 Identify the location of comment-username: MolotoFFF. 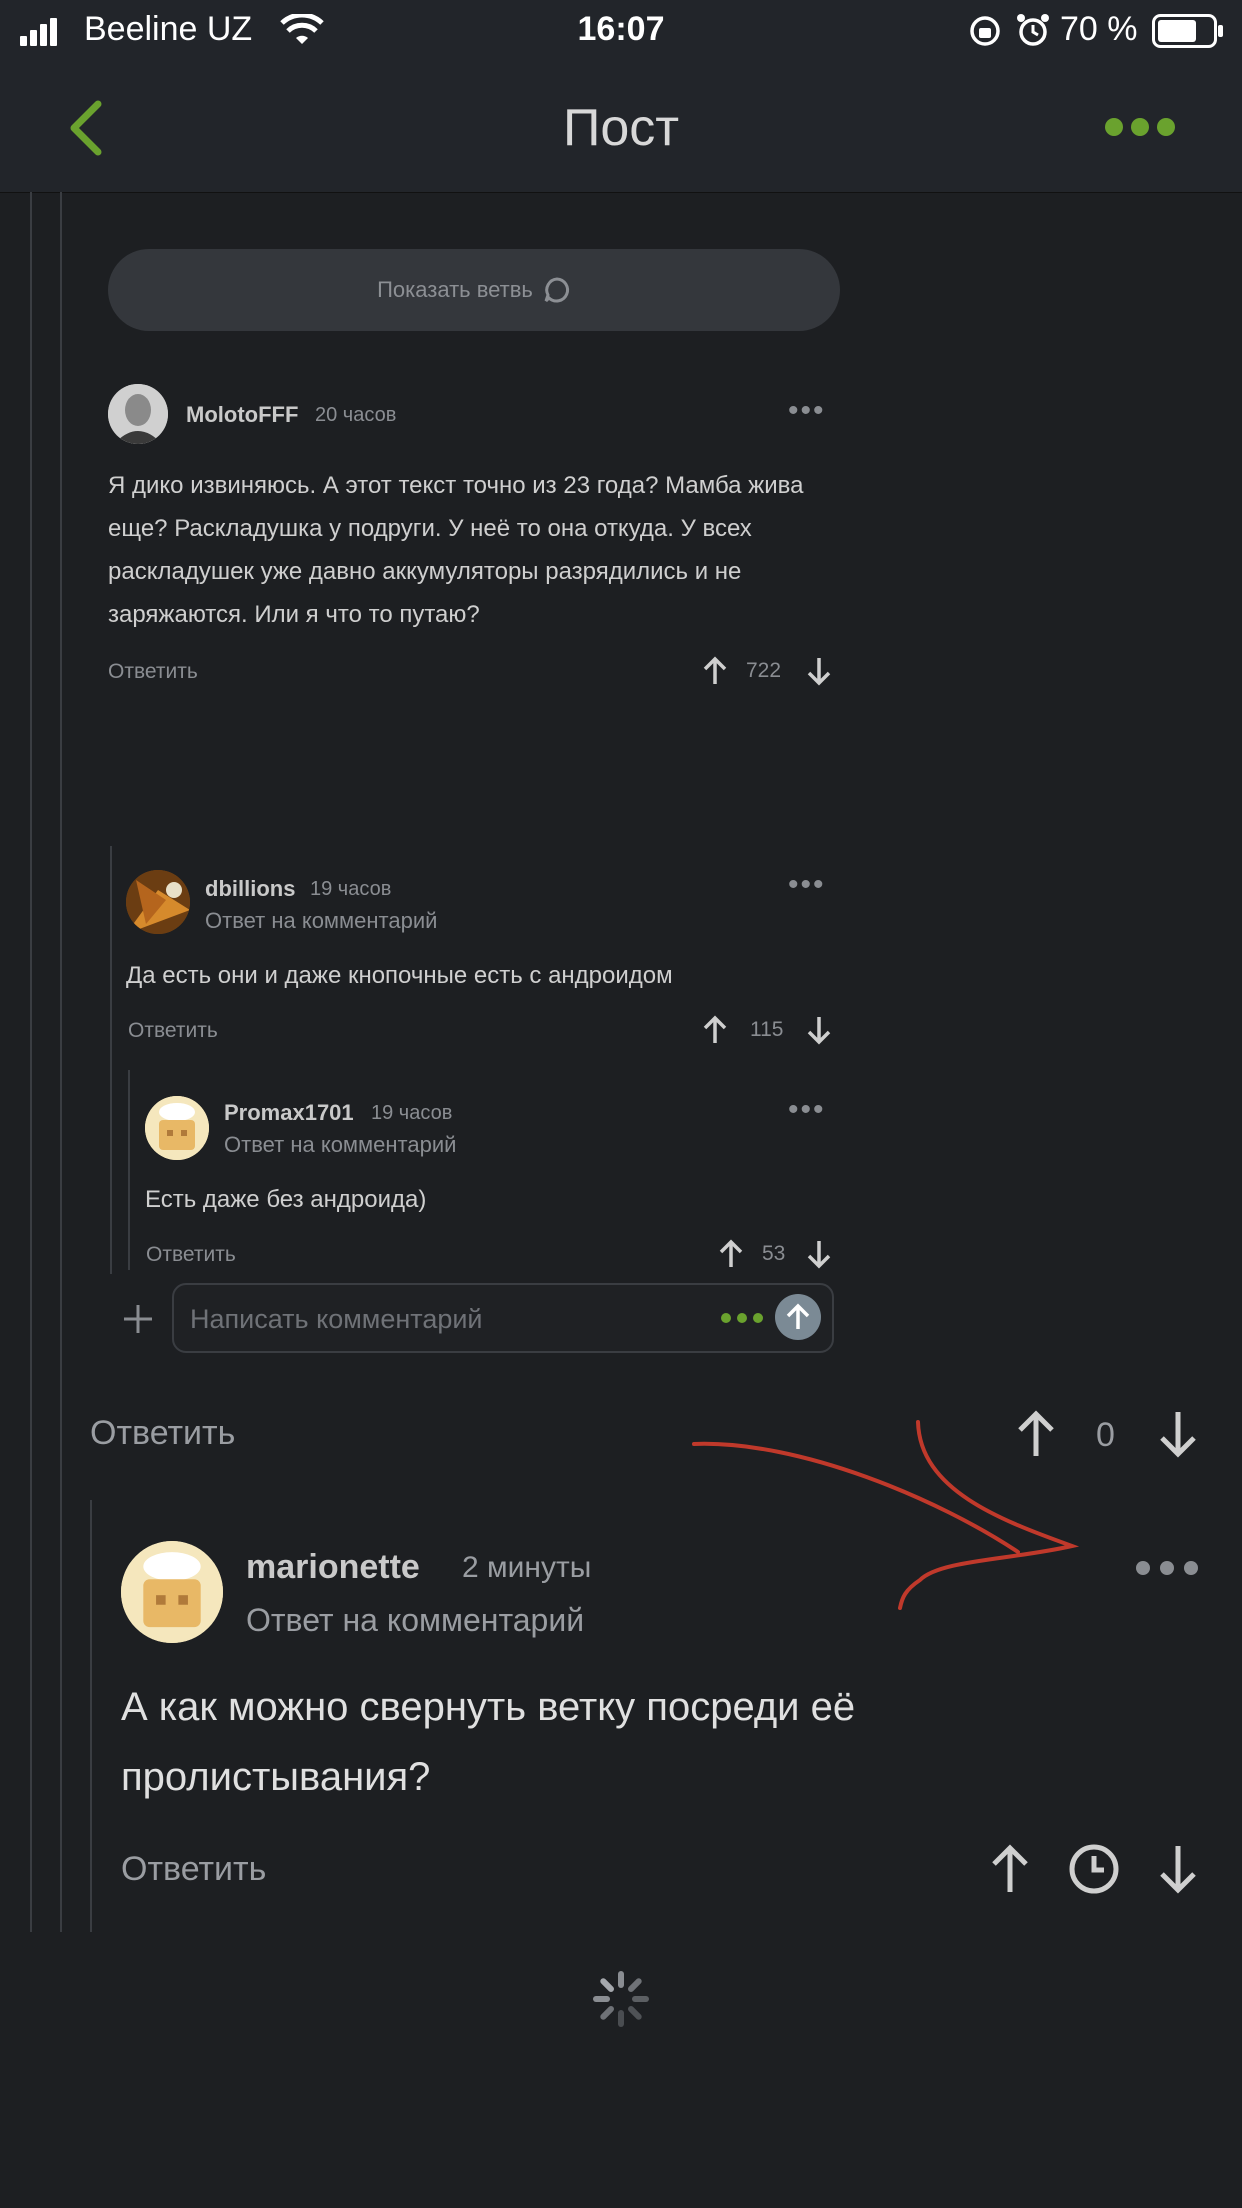
(242, 415).